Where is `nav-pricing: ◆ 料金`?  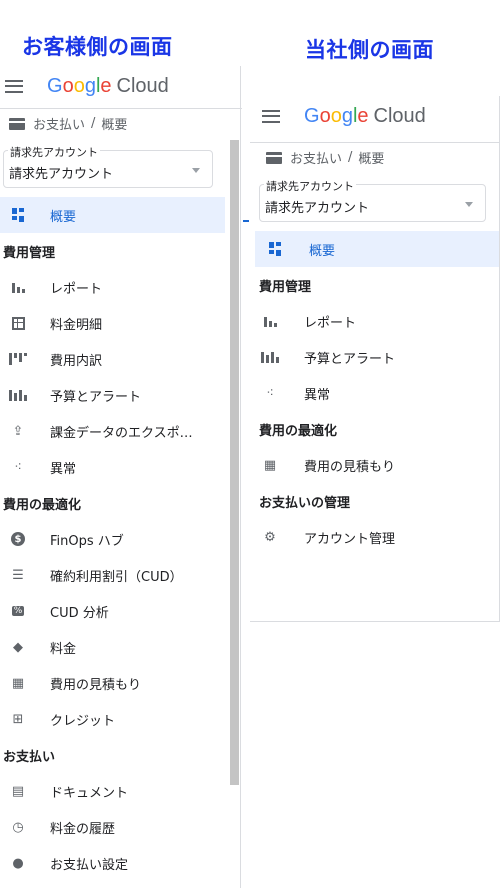
nav-pricing: ◆ 料金 is located at coordinates (121, 647).